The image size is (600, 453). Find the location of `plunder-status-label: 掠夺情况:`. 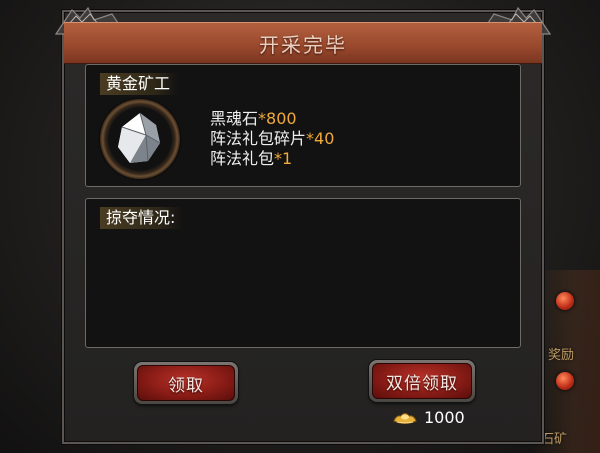

plunder-status-label: 掠夺情况: is located at coordinates (142, 218).